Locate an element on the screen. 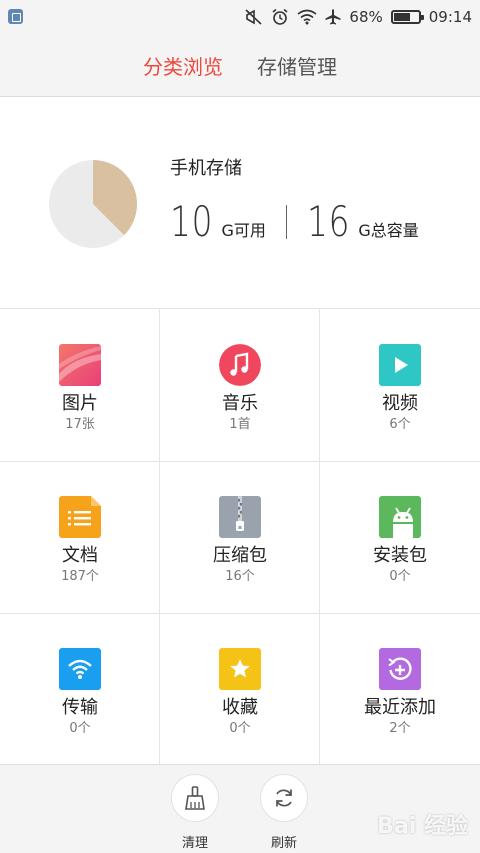 The width and height of the screenshot is (480, 853). category-count: 6个 is located at coordinates (400, 424).